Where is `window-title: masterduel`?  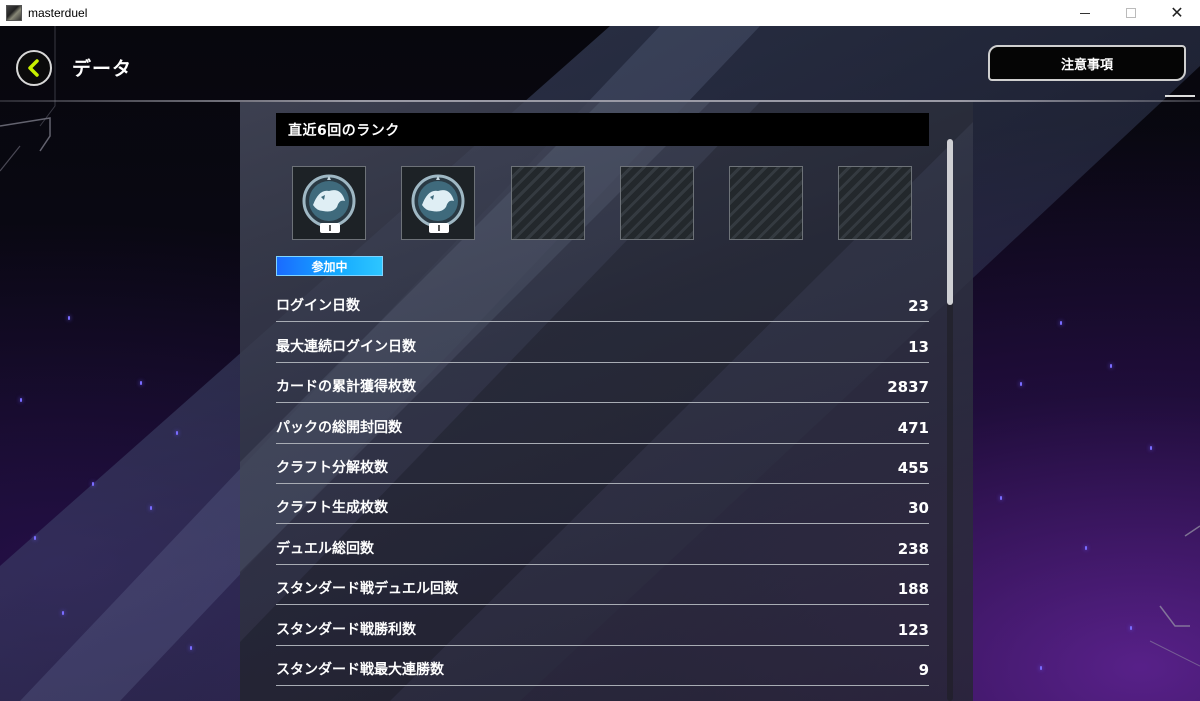 window-title: masterduel is located at coordinates (58, 13).